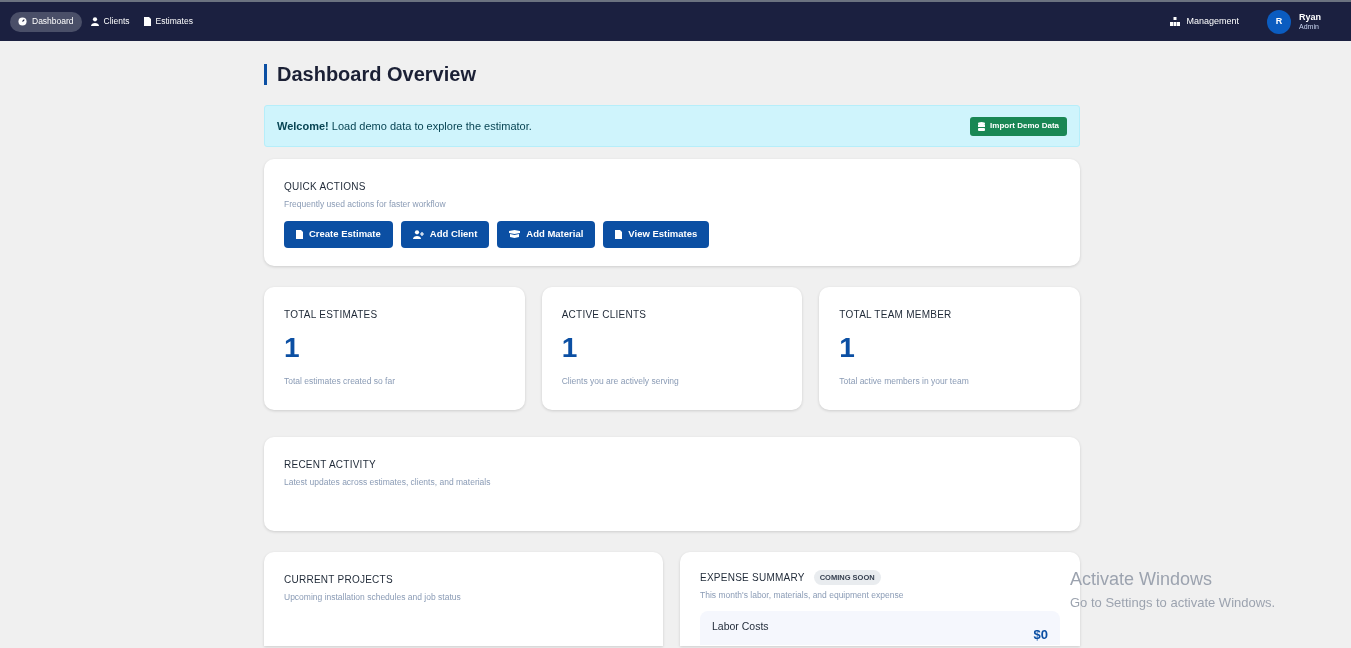 The width and height of the screenshot is (1351, 648). What do you see at coordinates (1279, 21) in the screenshot?
I see `user-avatar: R` at bounding box center [1279, 21].